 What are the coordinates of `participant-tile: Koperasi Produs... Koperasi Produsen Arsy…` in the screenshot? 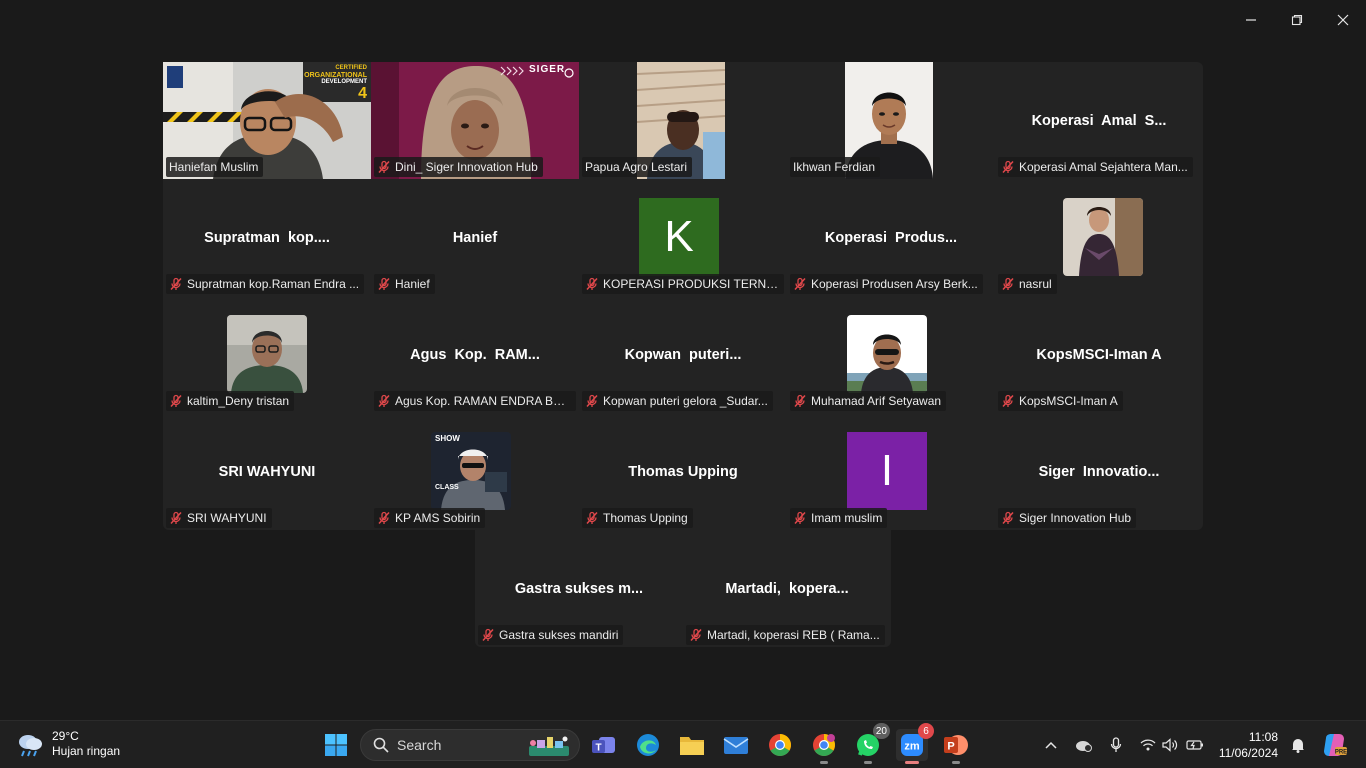 It's located at (891, 237).